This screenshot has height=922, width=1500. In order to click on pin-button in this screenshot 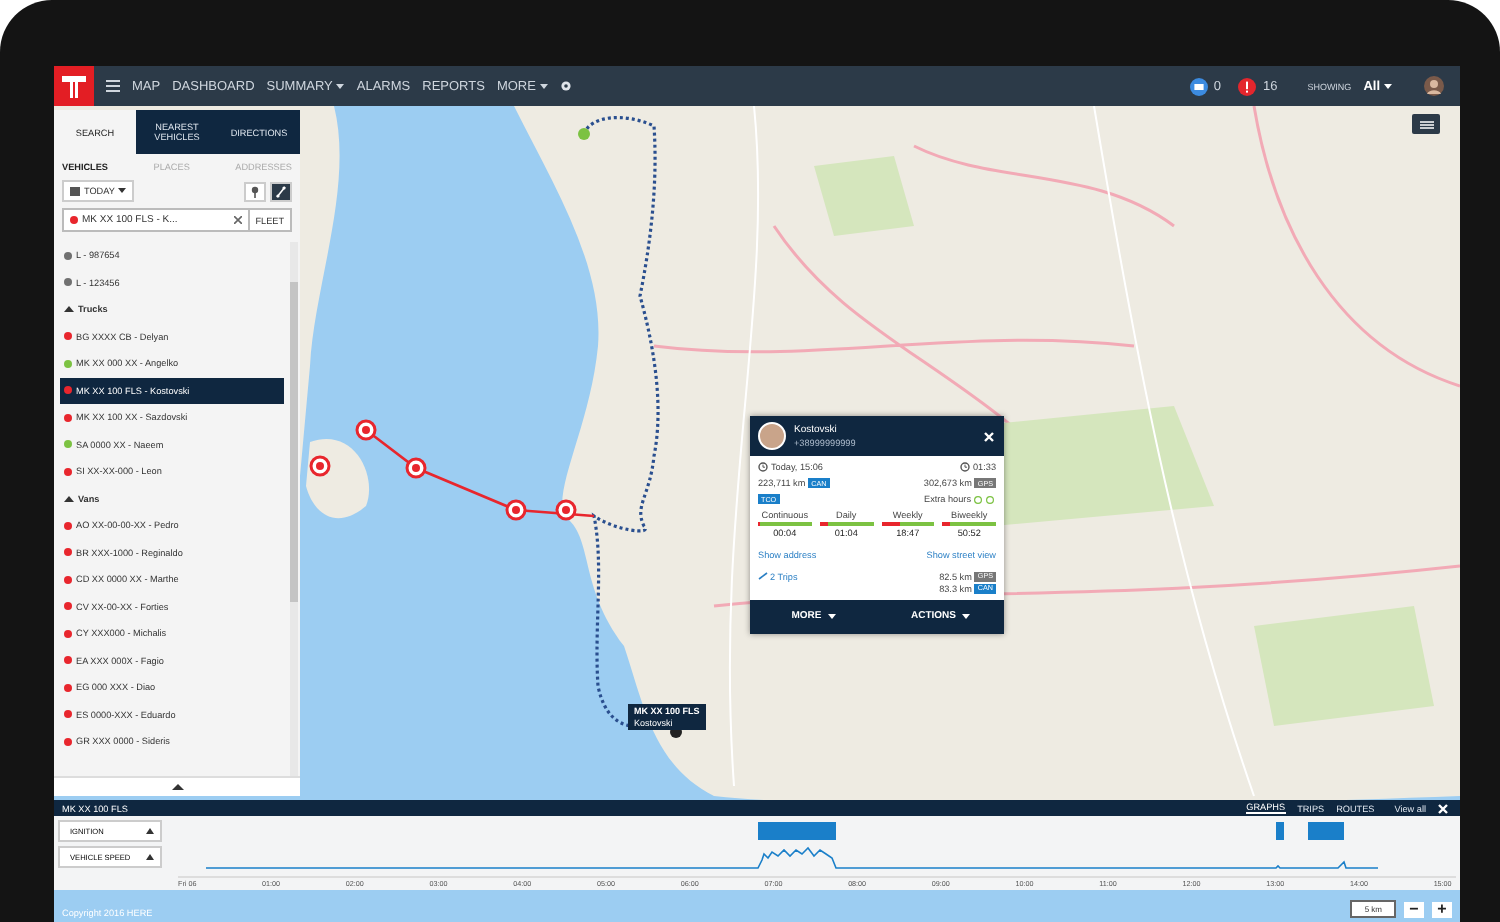, I will do `click(255, 191)`.